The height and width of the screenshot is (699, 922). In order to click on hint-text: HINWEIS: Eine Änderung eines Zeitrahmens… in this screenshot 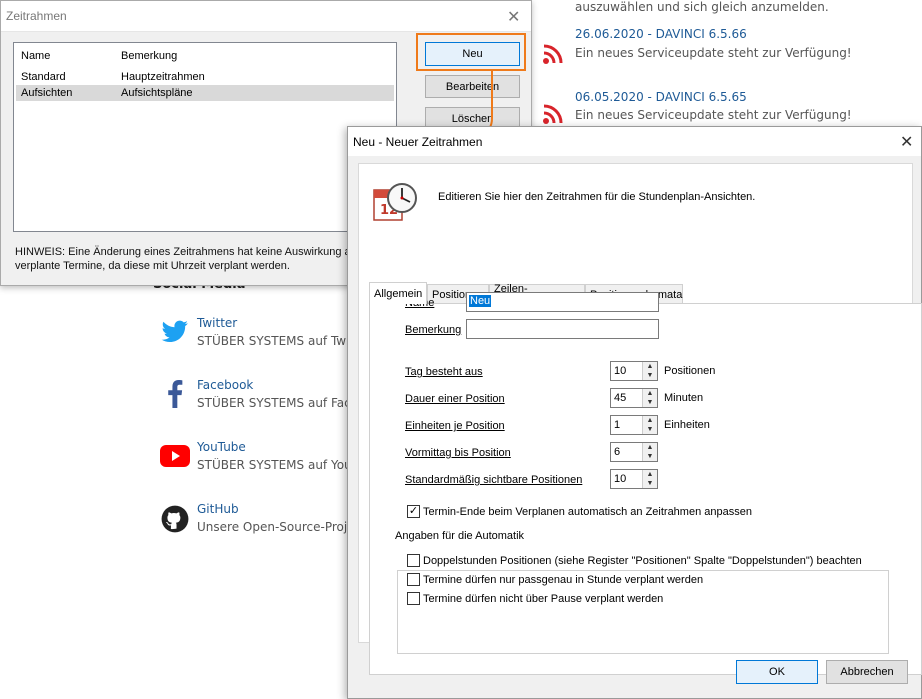, I will do `click(187, 259)`.